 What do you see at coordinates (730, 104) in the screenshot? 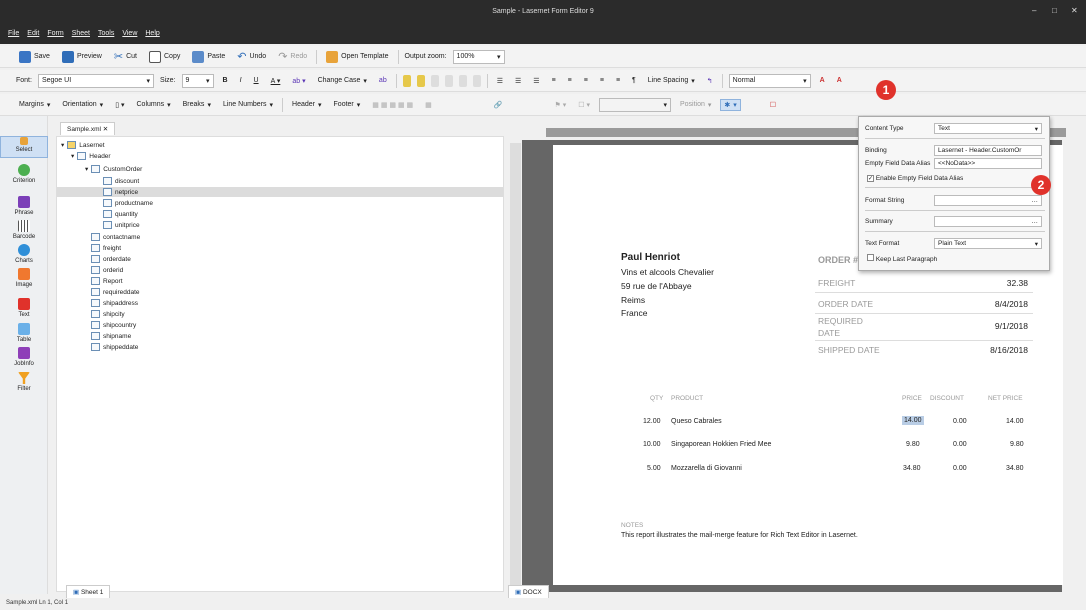
I see `field-properties-button: ✱ ▾` at bounding box center [730, 104].